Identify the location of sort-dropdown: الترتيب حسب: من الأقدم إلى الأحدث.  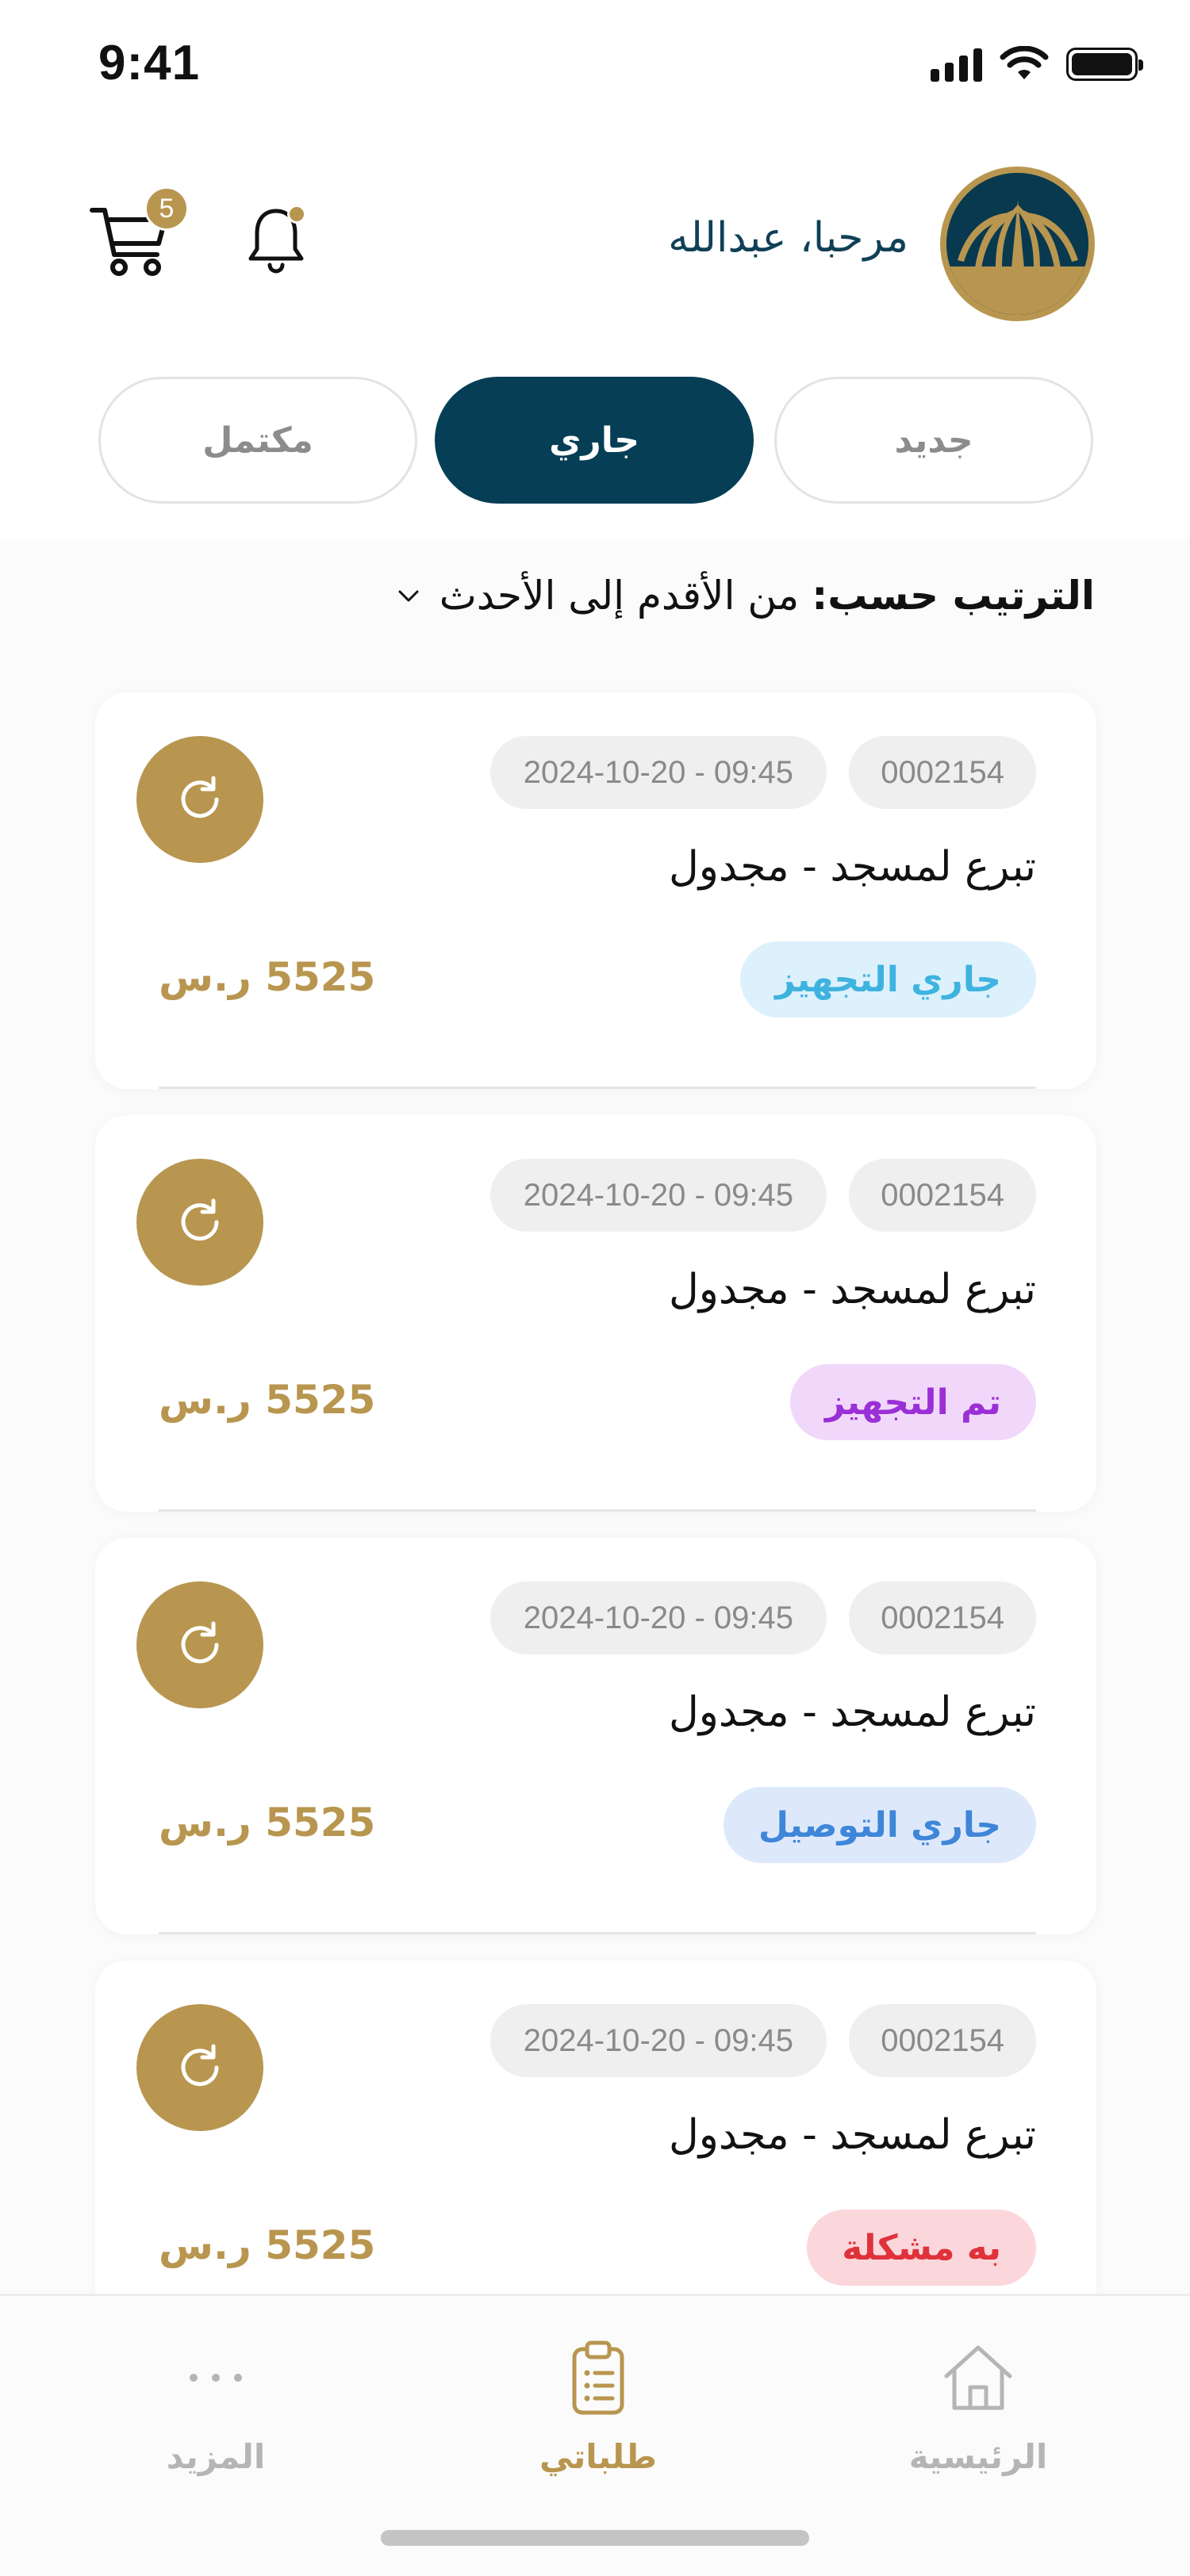
(745, 596).